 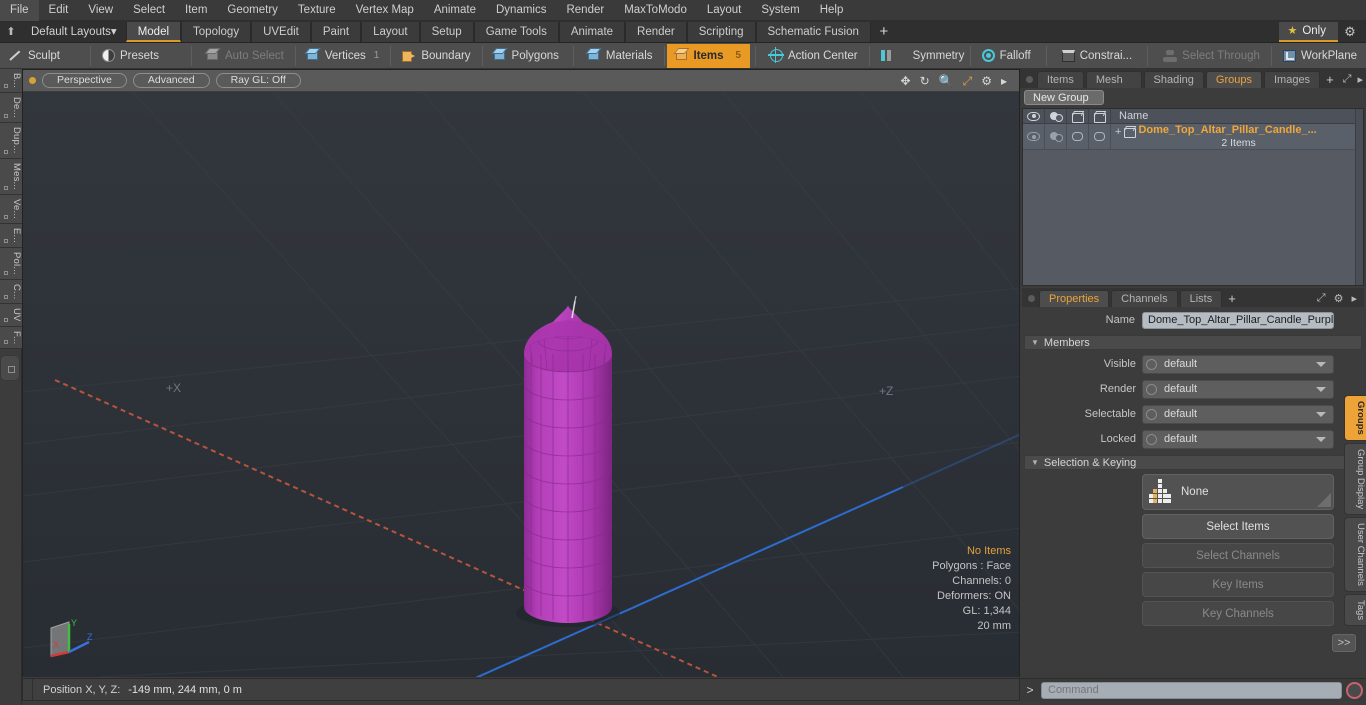 What do you see at coordinates (1031, 298) in the screenshot?
I see `properties-menu-dot` at bounding box center [1031, 298].